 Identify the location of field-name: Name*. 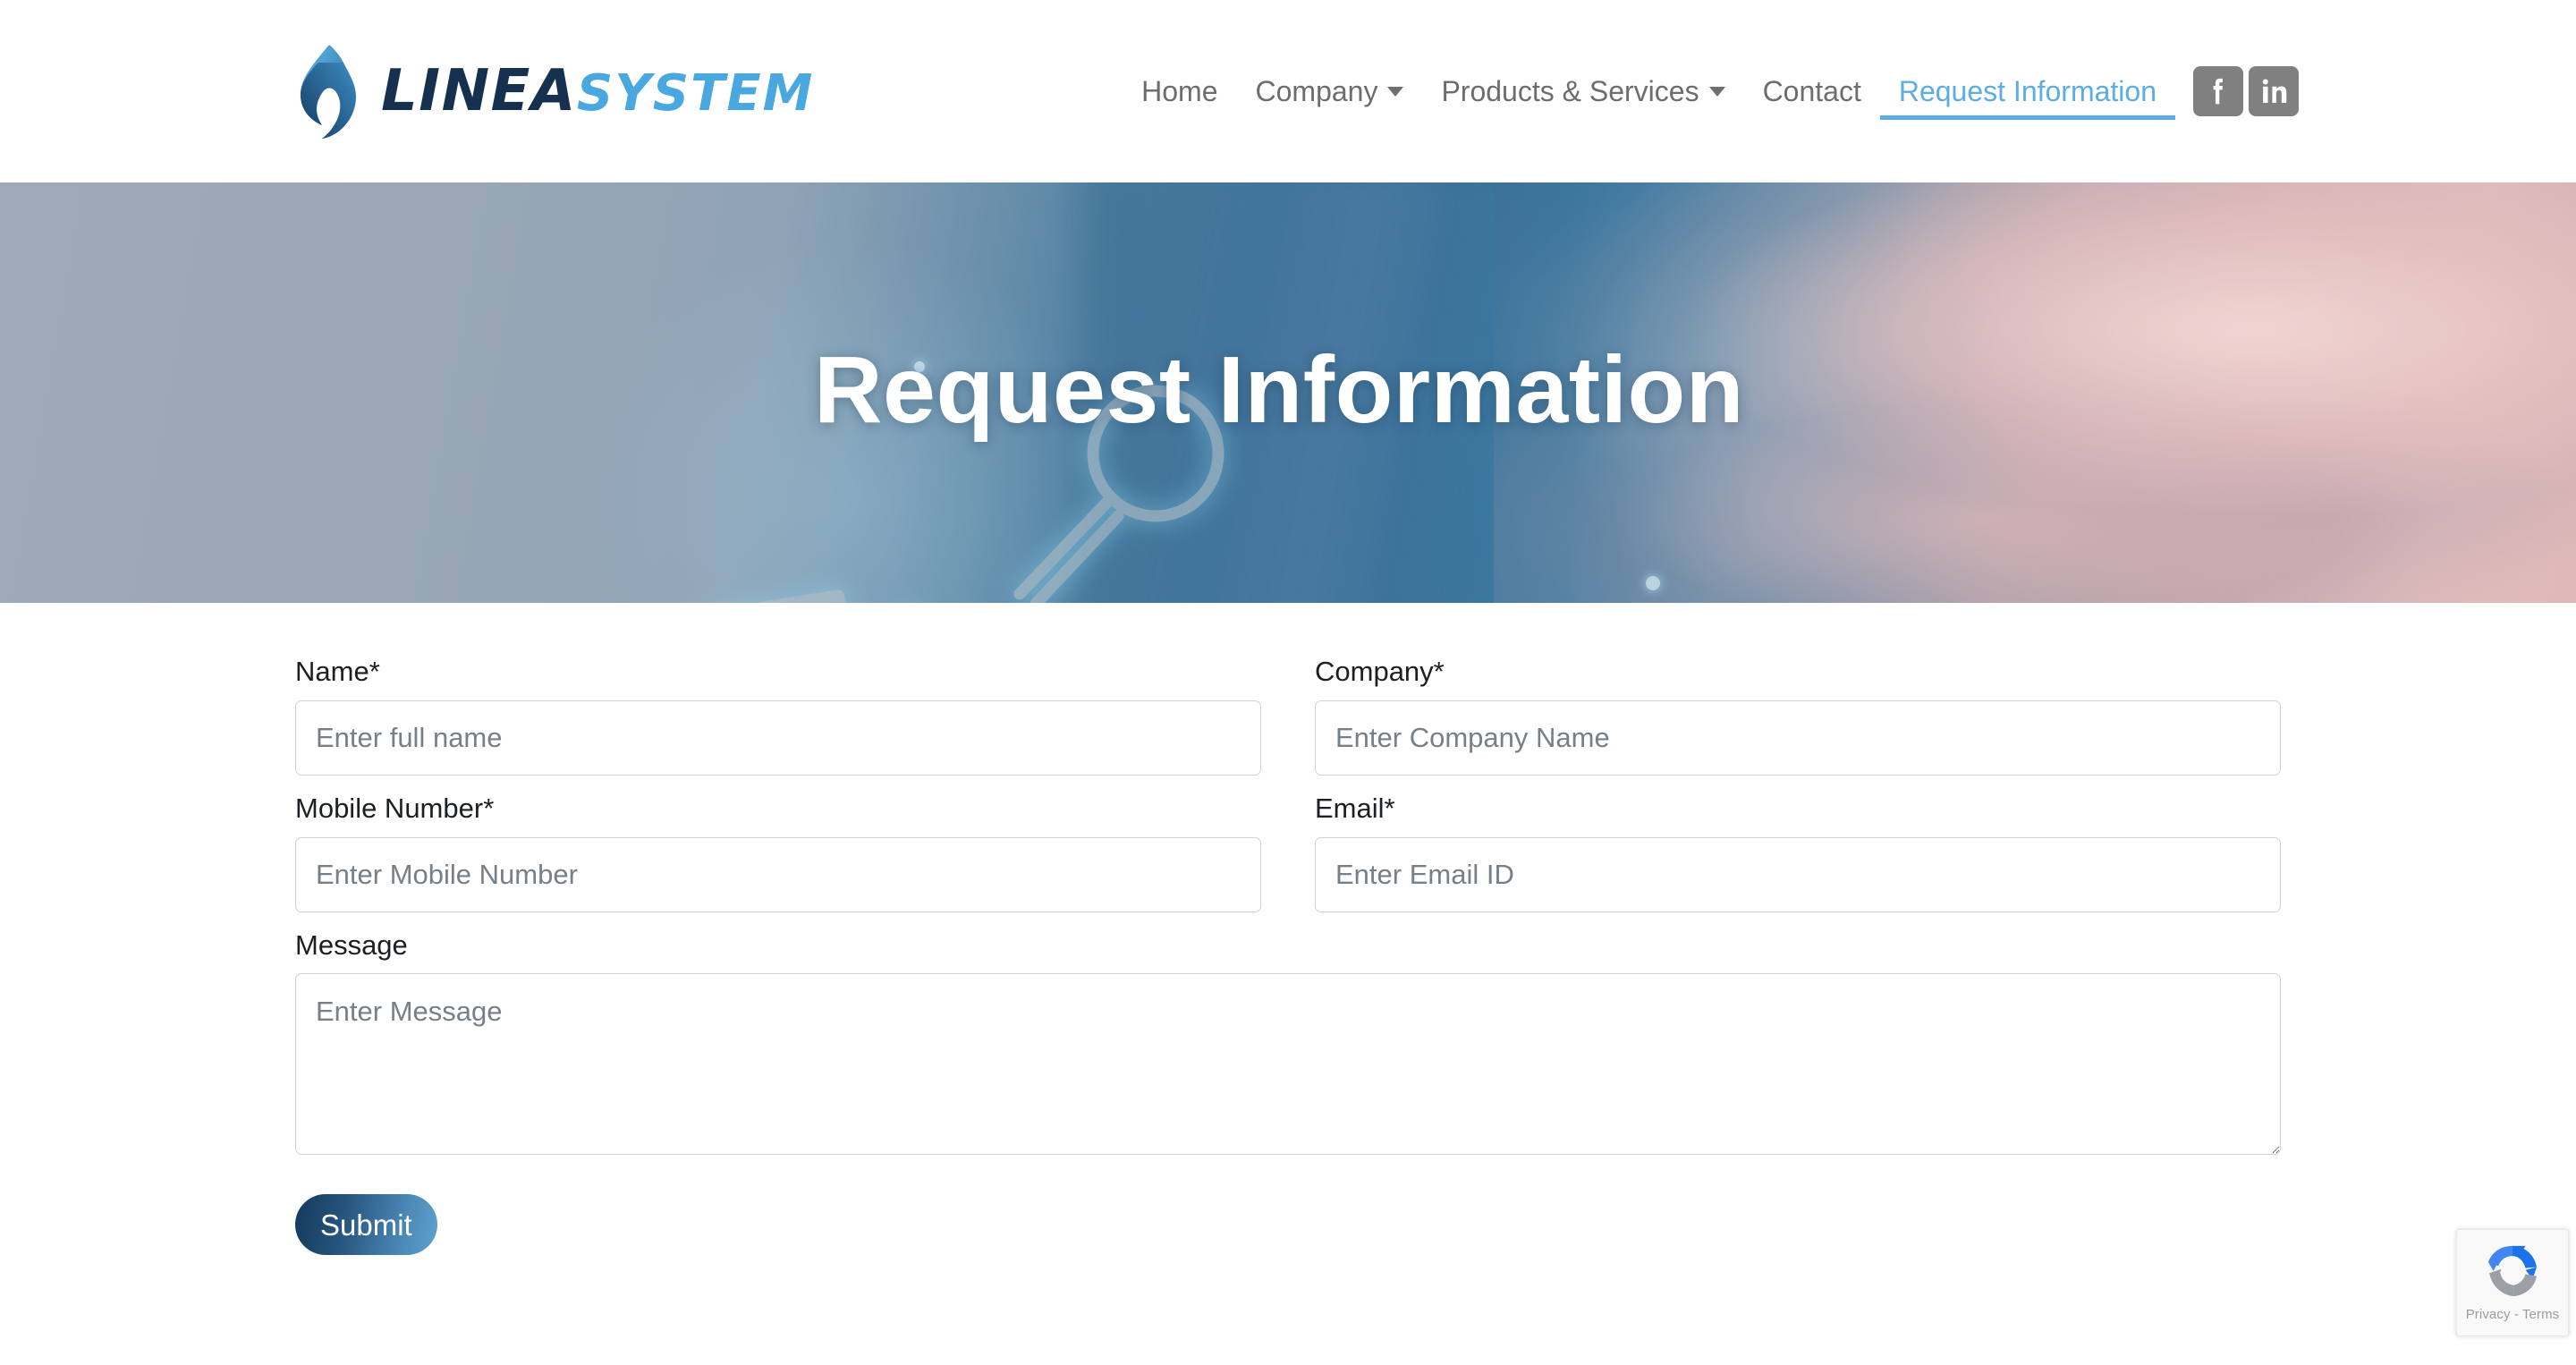
(778, 715).